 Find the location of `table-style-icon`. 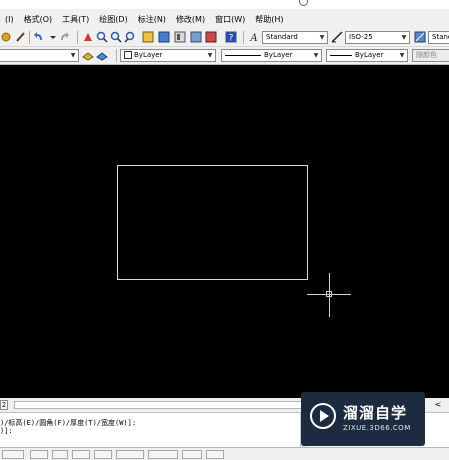

table-style-icon is located at coordinates (420, 37).